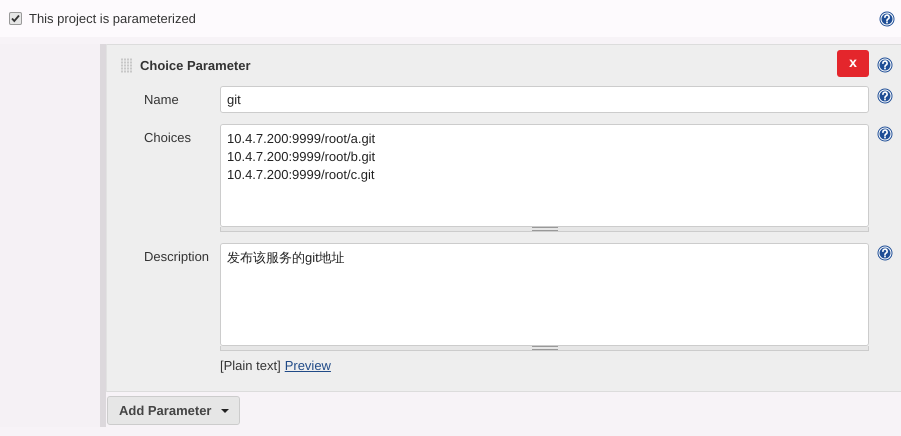 The width and height of the screenshot is (901, 436). What do you see at coordinates (176, 257) in the screenshot?
I see `field-label: Description` at bounding box center [176, 257].